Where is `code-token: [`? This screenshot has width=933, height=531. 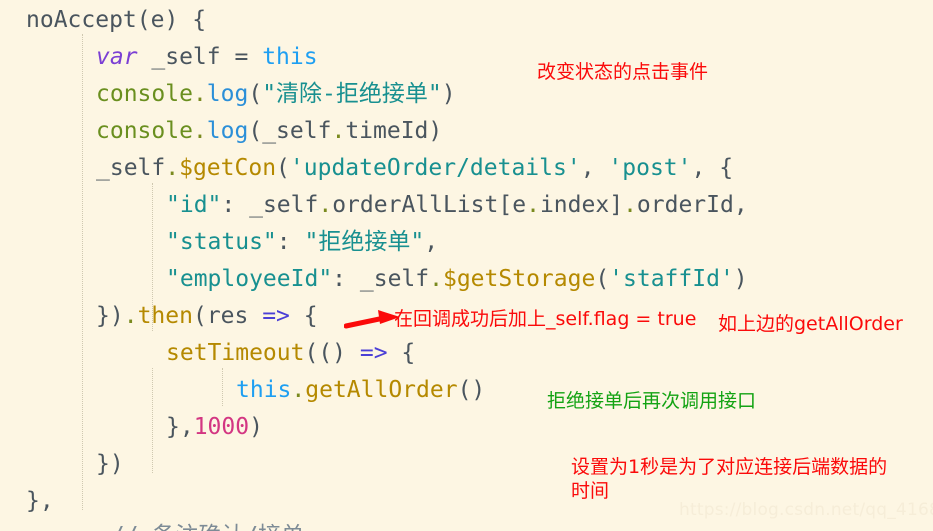 code-token: [ is located at coordinates (505, 205).